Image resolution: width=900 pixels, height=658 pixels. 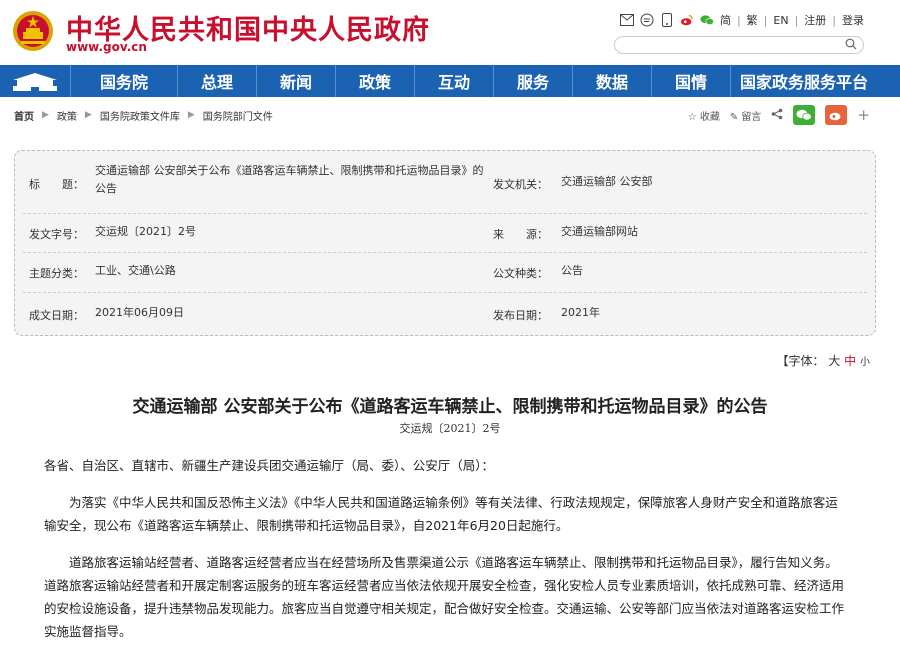 What do you see at coordinates (140, 115) in the screenshot?
I see `breadcrumb-policy-library: 国务院政策文件库` at bounding box center [140, 115].